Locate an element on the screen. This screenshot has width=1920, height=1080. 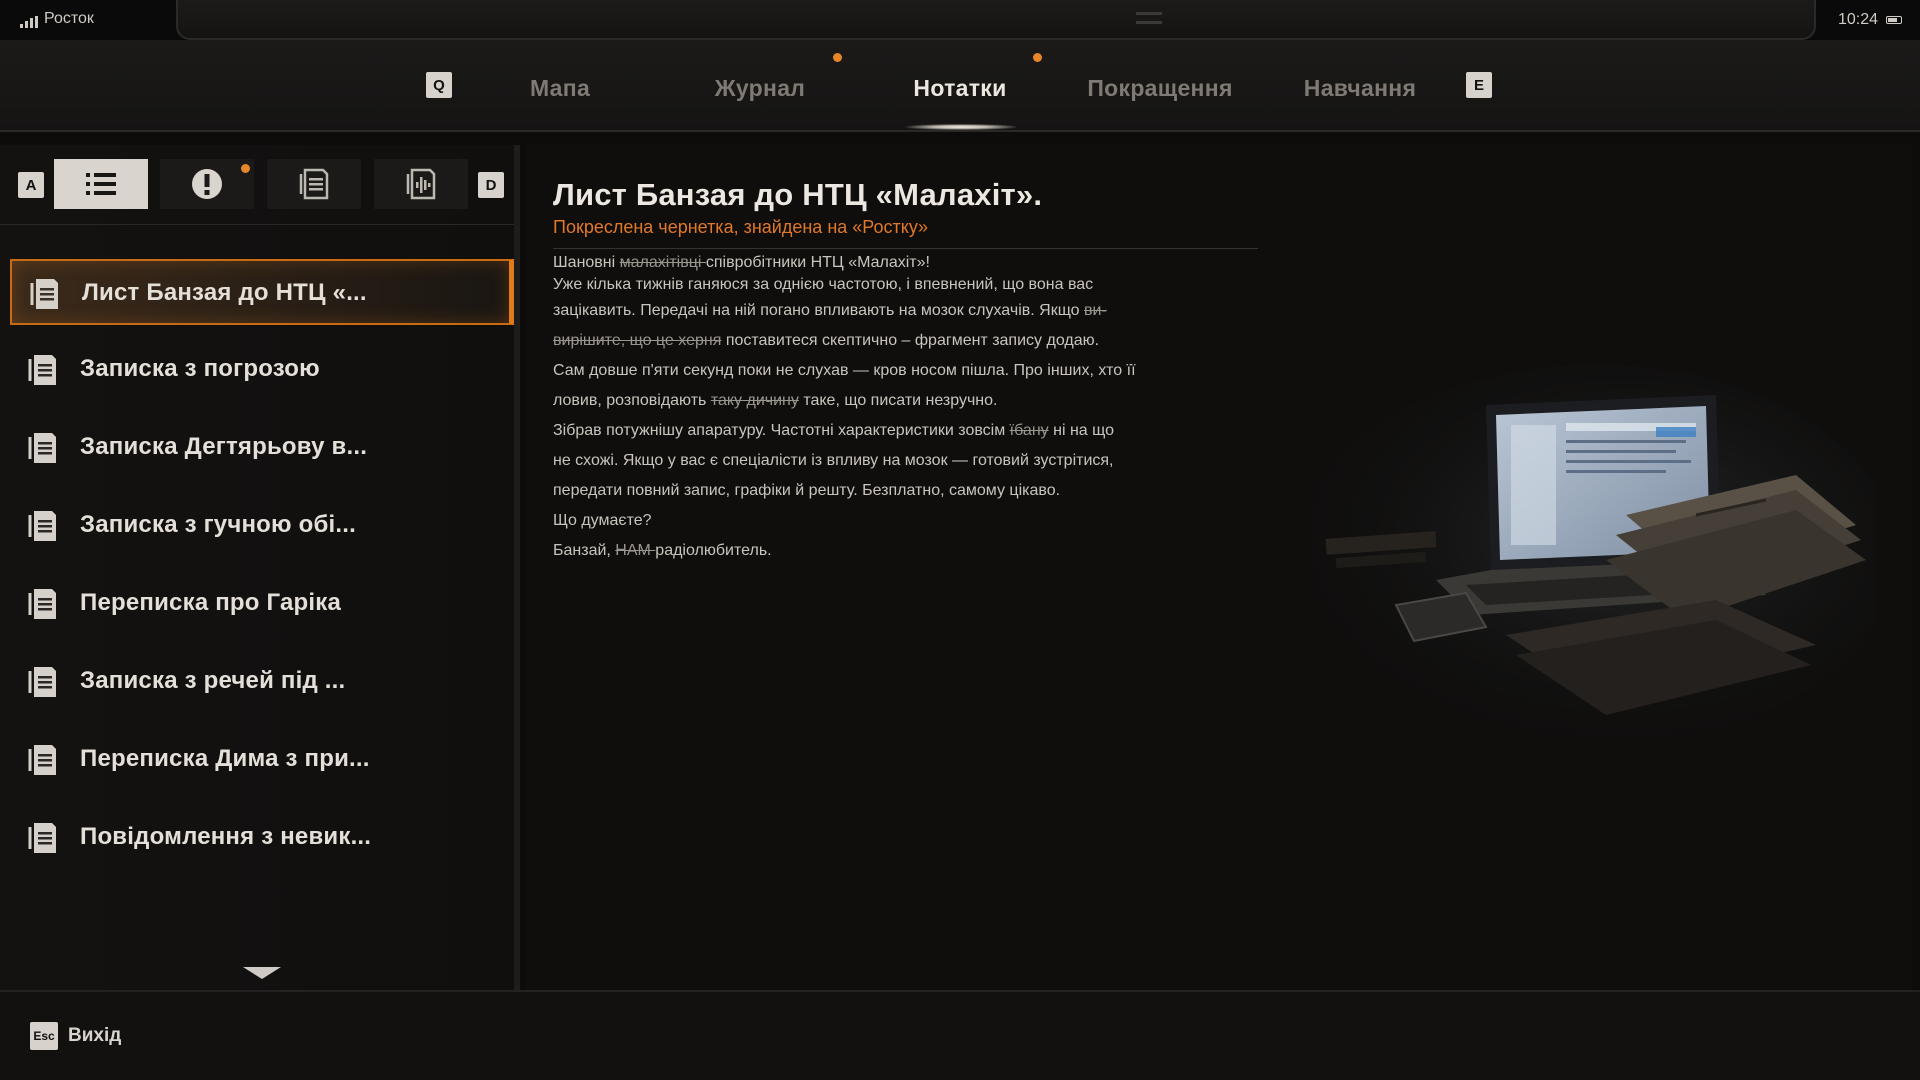
bottom-bar: Esc Вихід is located at coordinates (960, 1035).